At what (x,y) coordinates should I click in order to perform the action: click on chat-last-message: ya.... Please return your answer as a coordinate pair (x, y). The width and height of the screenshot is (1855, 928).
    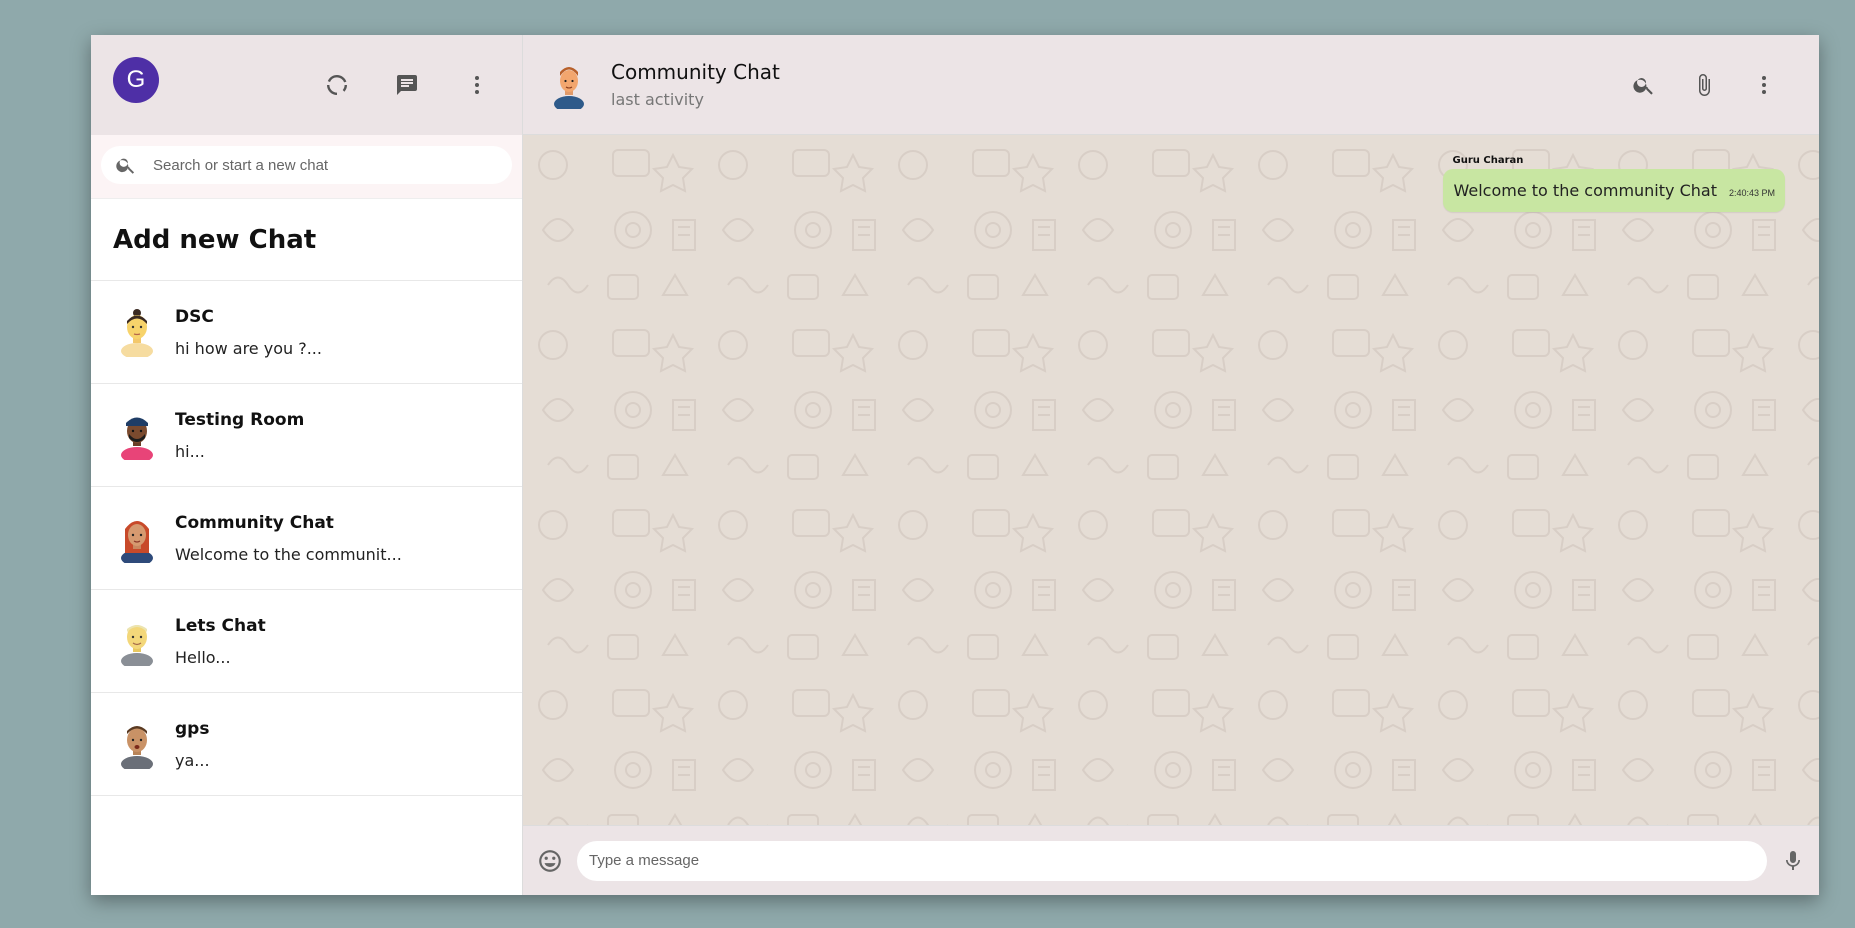
    Looking at the image, I should click on (192, 760).